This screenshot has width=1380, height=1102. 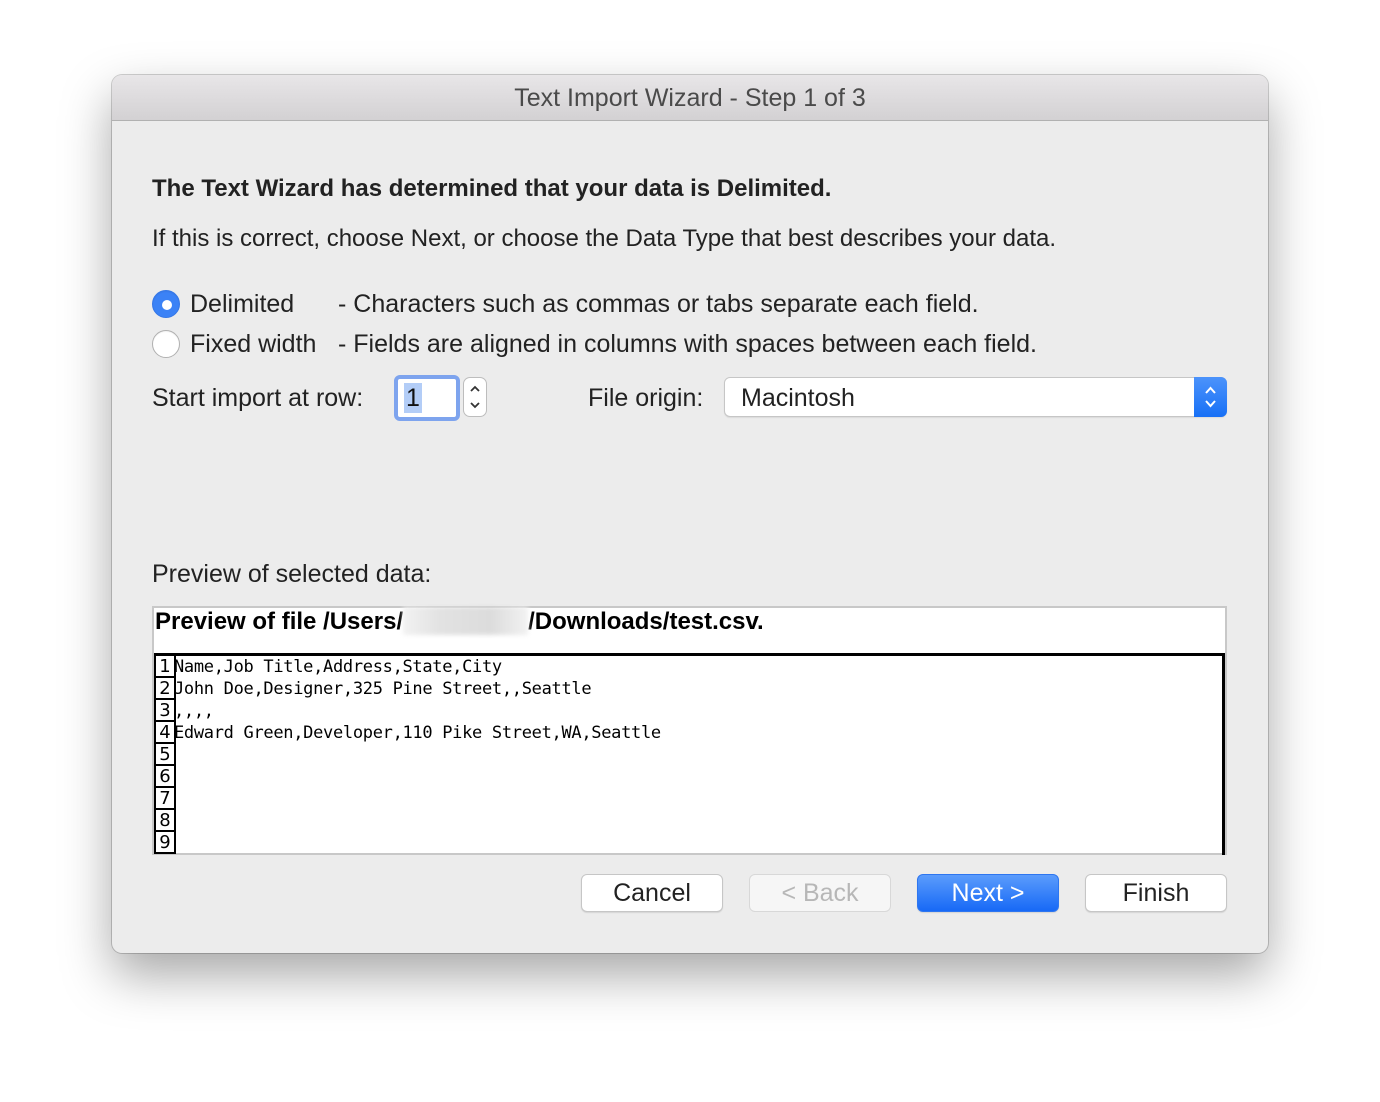 I want to click on preview-line: 3,,,,, so click(x=688, y=711).